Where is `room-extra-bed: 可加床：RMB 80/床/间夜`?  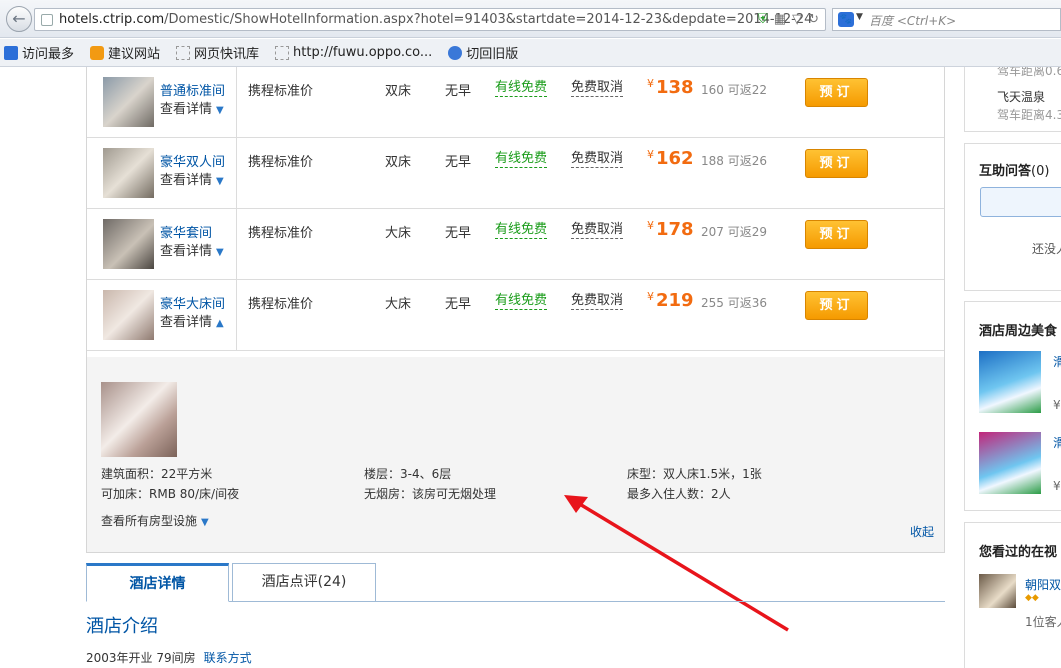 room-extra-bed: 可加床：RMB 80/床/间夜 is located at coordinates (170, 494).